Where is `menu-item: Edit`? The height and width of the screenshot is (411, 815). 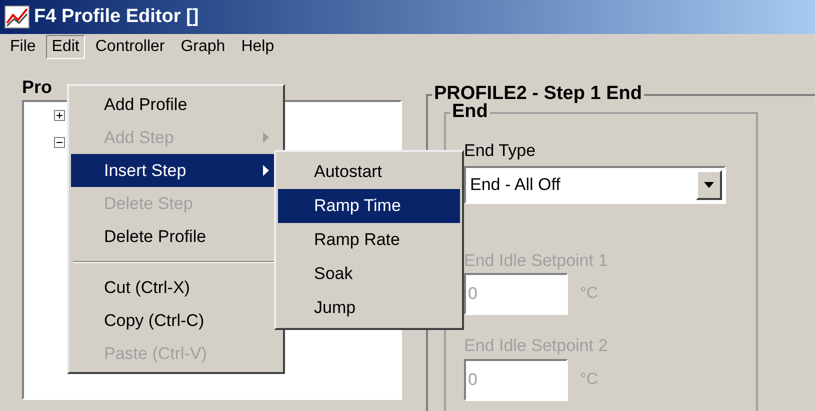 menu-item: Edit is located at coordinates (66, 47).